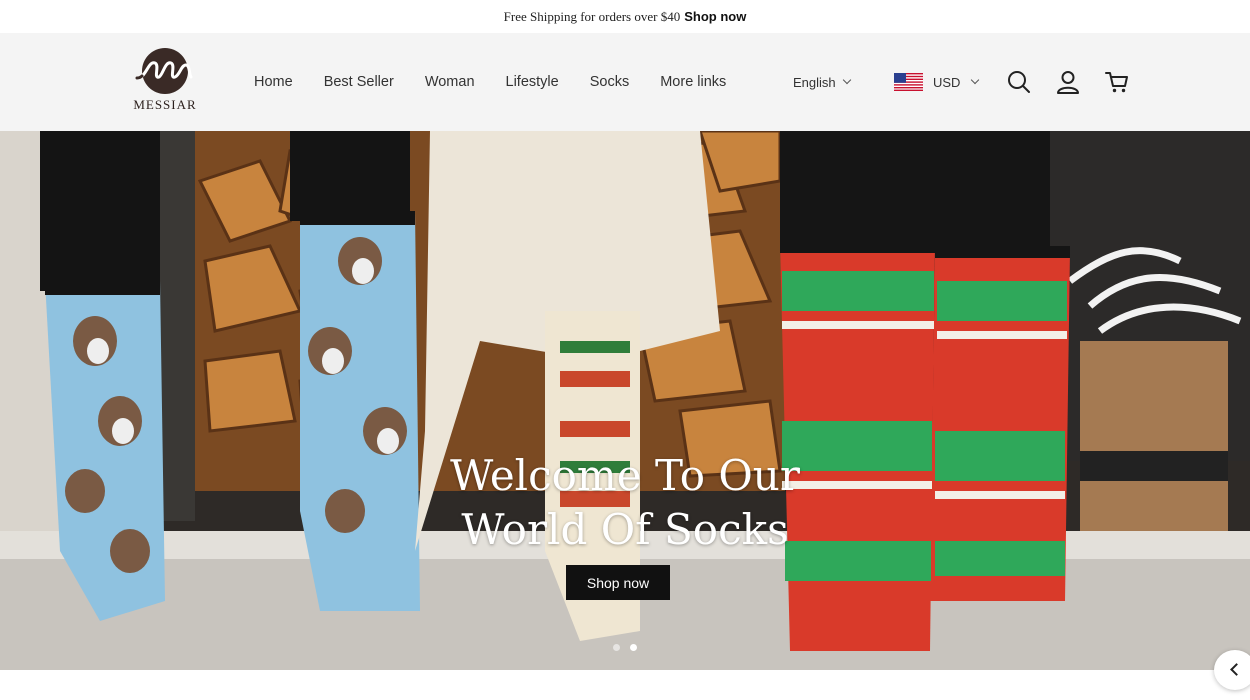  What do you see at coordinates (616, 647) in the screenshot?
I see `slider-dot` at bounding box center [616, 647].